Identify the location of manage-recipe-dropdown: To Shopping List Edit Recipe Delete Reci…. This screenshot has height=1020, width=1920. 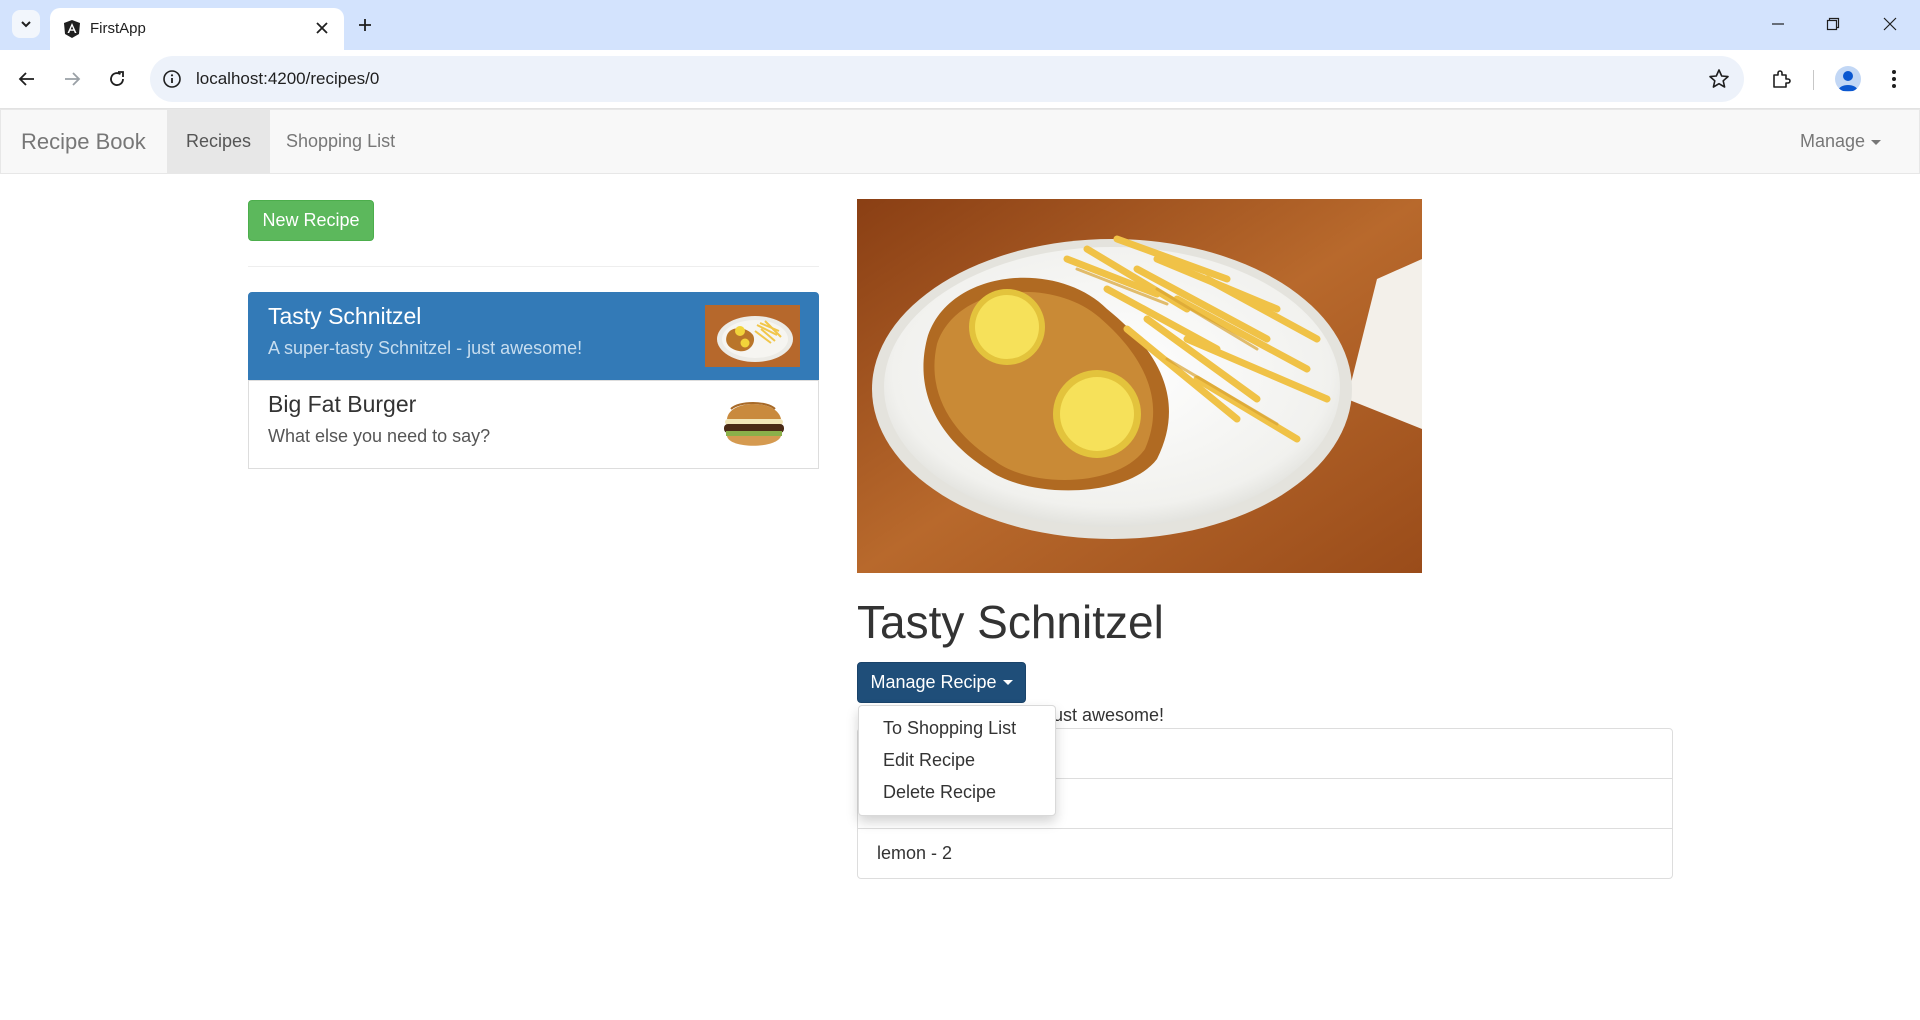
(957, 760).